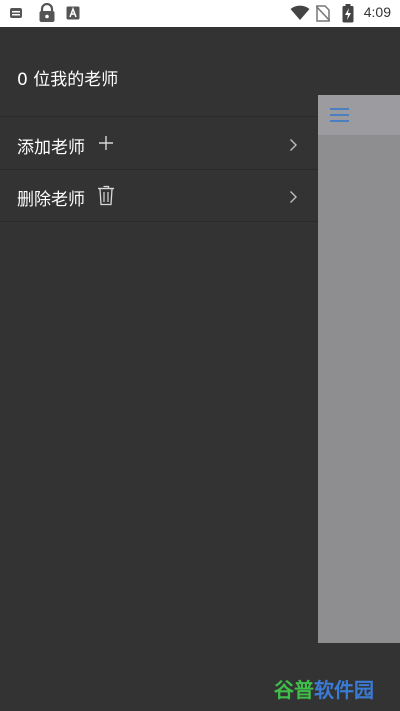 This screenshot has width=400, height=711. Describe the element at coordinates (300, 15) in the screenshot. I see `wifi-icon` at that location.